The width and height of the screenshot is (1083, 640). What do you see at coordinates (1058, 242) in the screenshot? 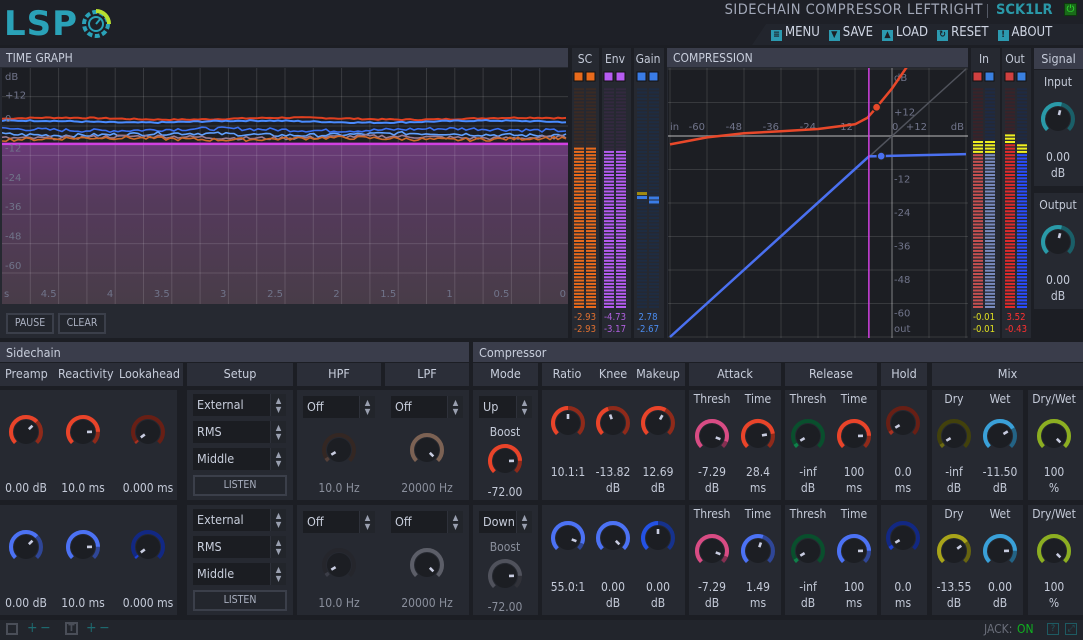
I see `output-gain-knob` at bounding box center [1058, 242].